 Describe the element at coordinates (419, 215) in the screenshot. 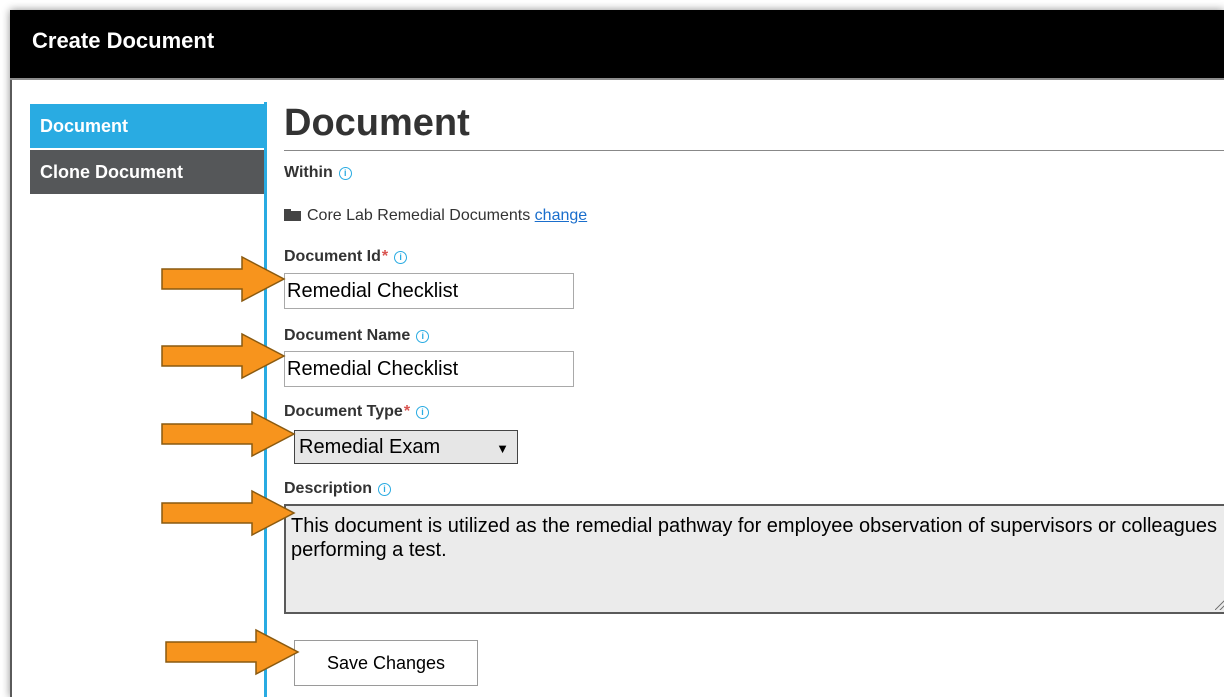

I see `folder-name: Core Lab Remedial Documents` at that location.